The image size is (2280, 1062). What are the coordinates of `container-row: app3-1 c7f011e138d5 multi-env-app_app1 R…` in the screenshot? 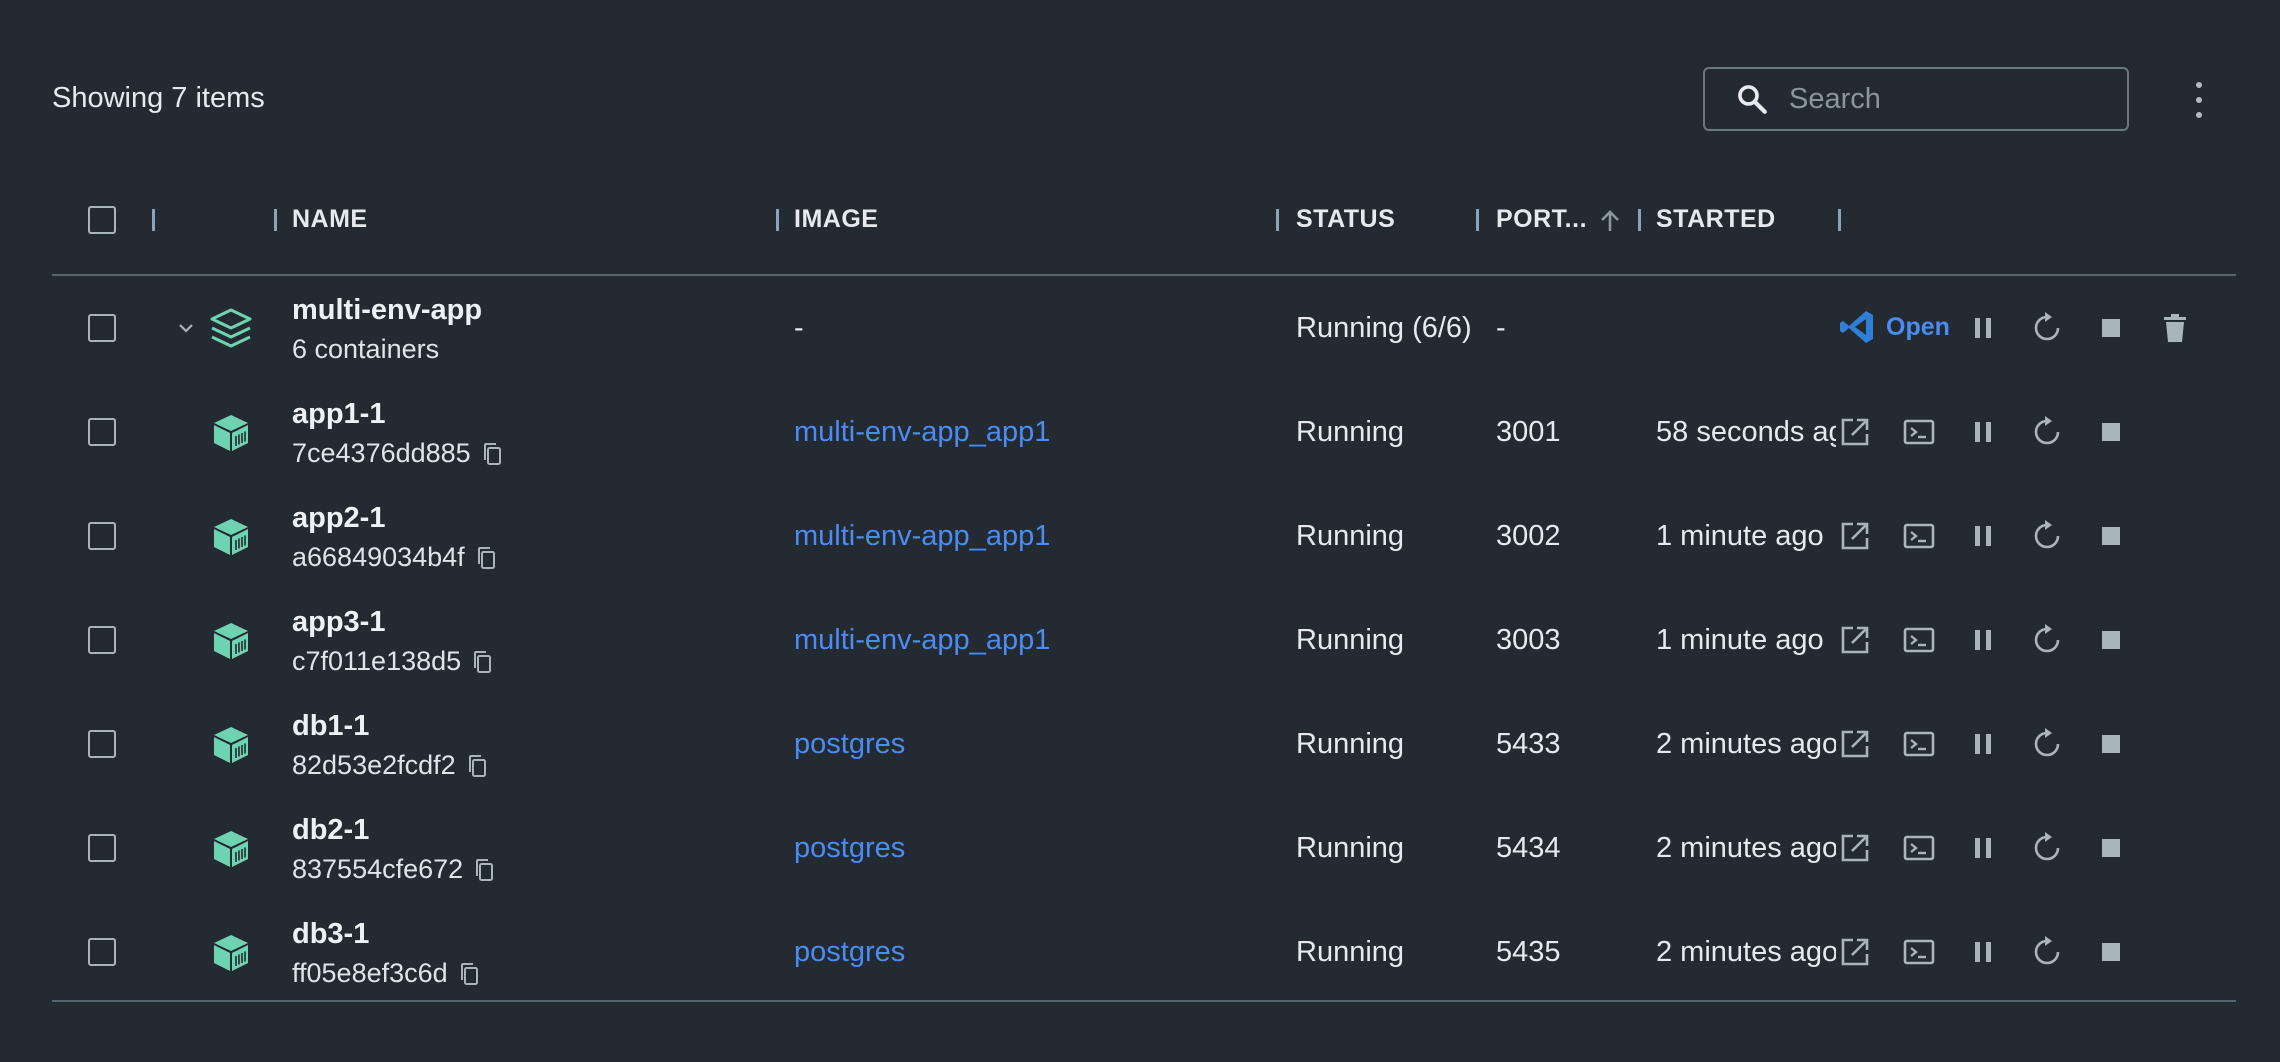 It's located at (1144, 640).